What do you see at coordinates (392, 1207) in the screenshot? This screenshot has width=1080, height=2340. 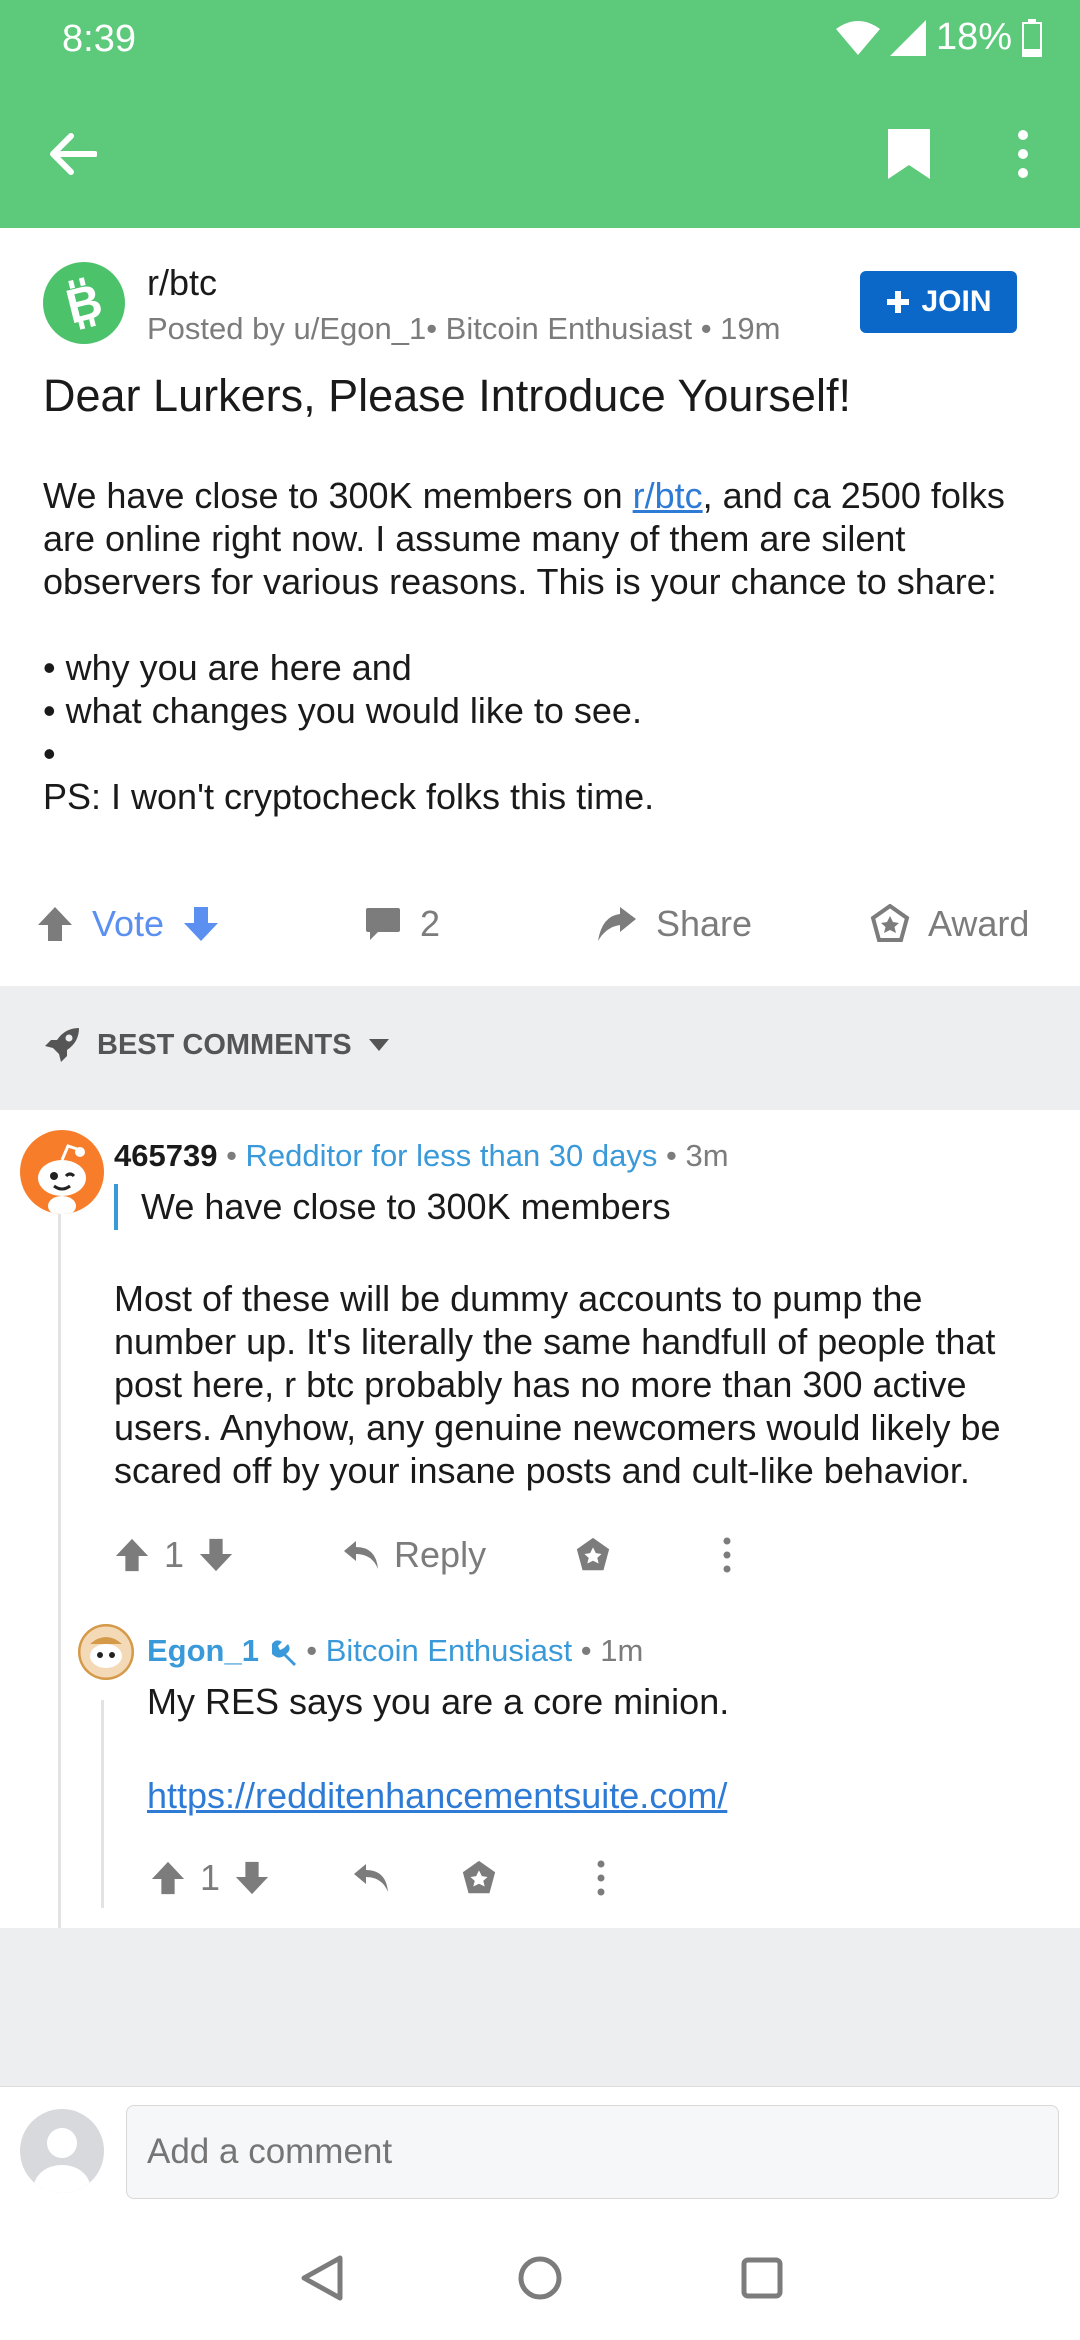 I see `comment-quote: We have close to 300K members` at bounding box center [392, 1207].